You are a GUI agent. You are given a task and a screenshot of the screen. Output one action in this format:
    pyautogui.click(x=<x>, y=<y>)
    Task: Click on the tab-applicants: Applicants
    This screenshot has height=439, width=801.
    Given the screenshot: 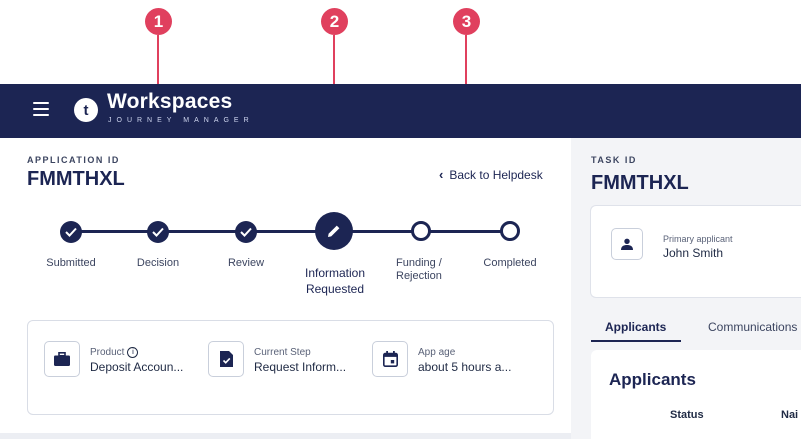 What is the action you would take?
    pyautogui.click(x=635, y=327)
    